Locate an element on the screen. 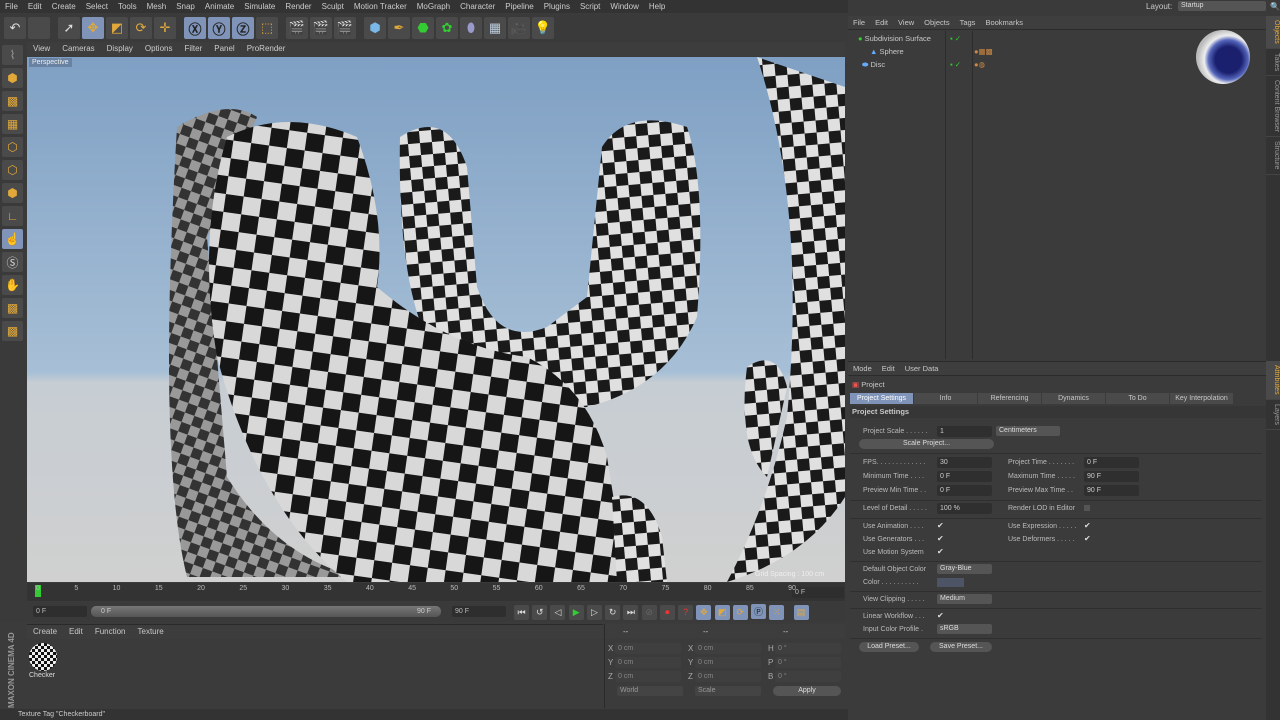  side-tab-content-browser: Content Browser is located at coordinates (1273, 107).